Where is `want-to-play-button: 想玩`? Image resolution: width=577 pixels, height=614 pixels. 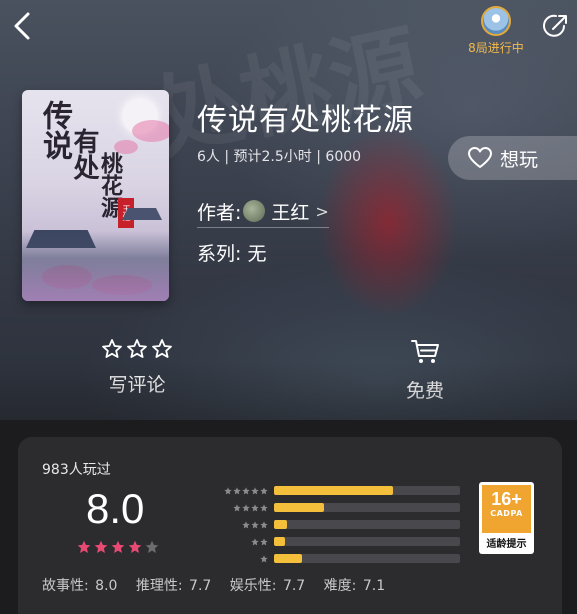
want-to-play-button: 想玩 is located at coordinates (512, 158).